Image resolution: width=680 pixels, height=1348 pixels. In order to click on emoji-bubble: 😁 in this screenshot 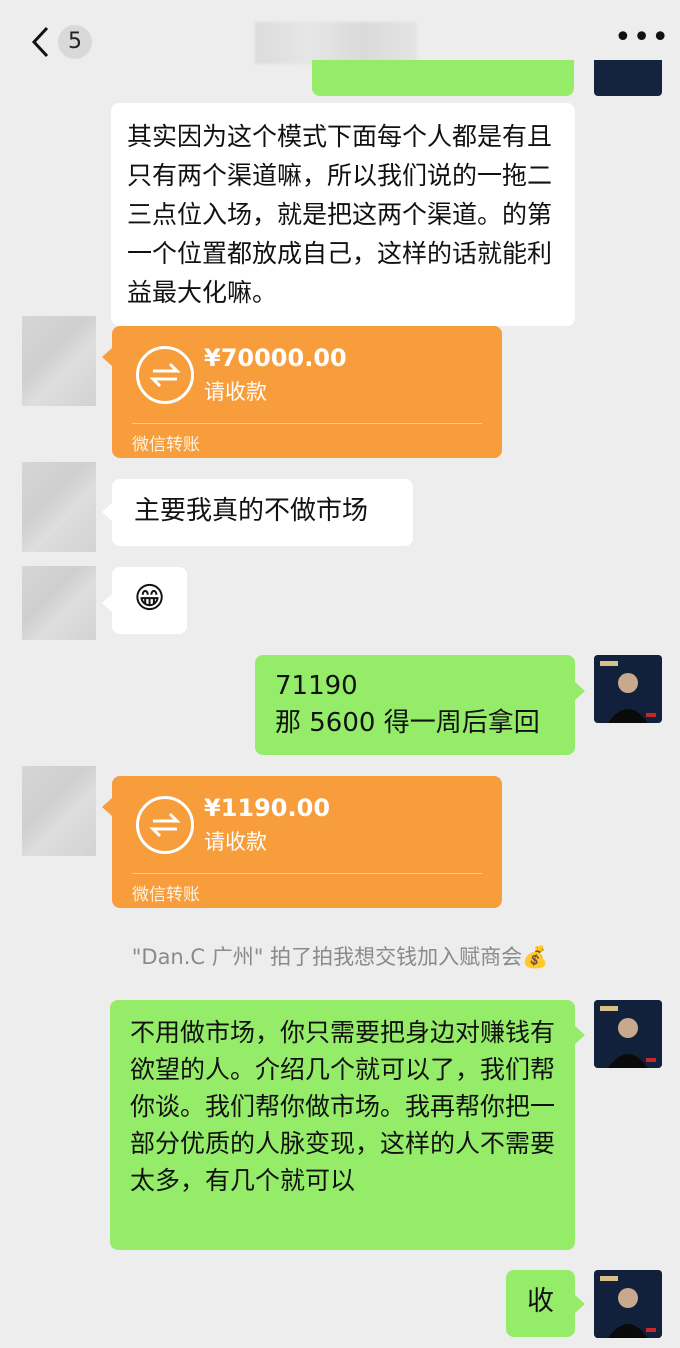, I will do `click(149, 600)`.